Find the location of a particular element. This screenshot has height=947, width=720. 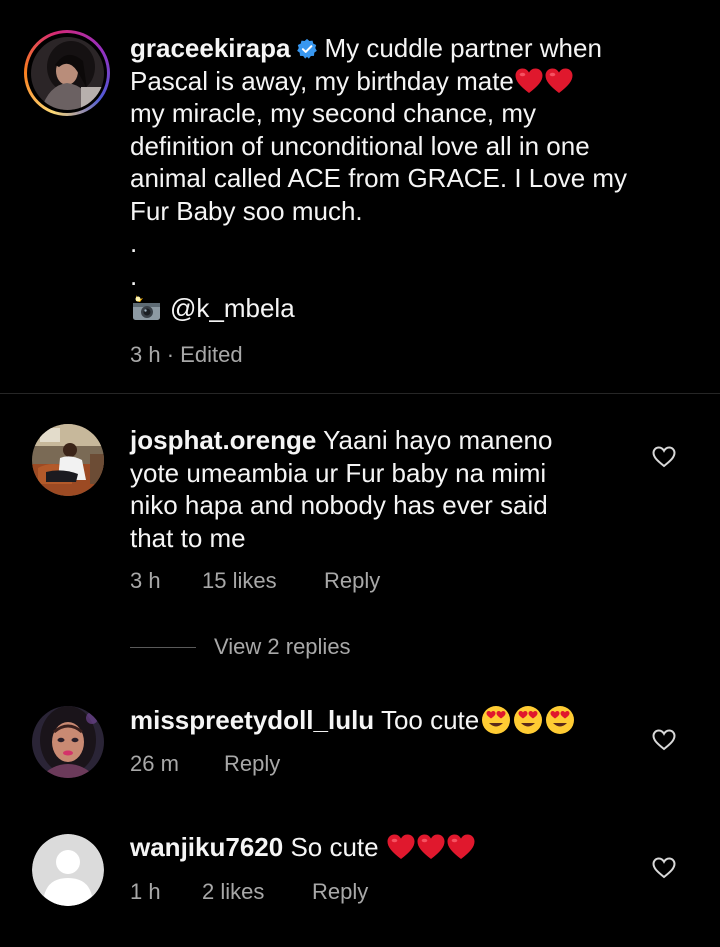

comment-time: 26 m is located at coordinates (154, 763).